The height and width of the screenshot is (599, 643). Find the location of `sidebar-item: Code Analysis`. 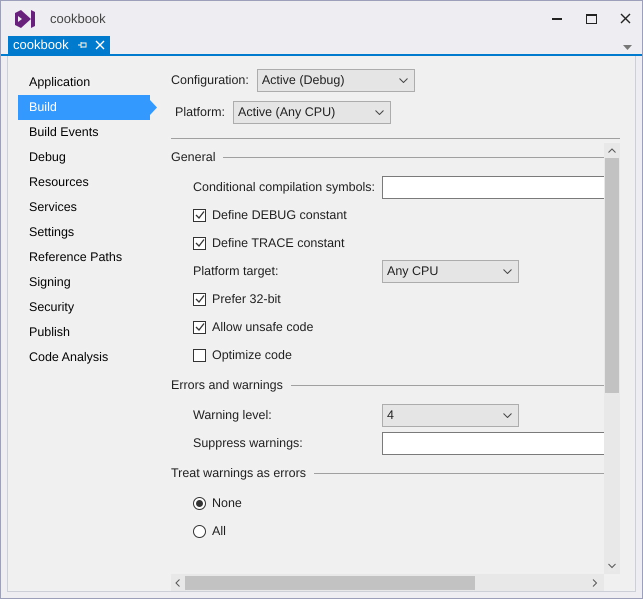

sidebar-item: Code Analysis is located at coordinates (84, 357).